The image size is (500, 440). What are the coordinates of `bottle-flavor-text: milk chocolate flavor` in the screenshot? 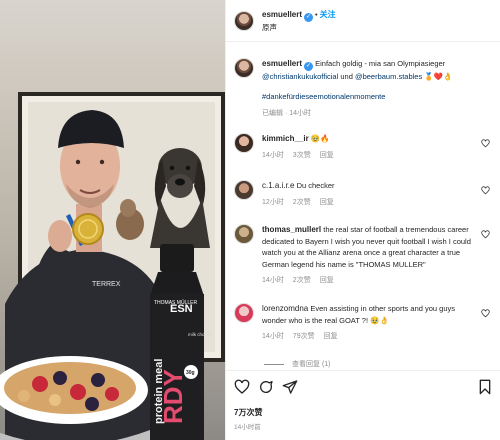 It's located at (200, 334).